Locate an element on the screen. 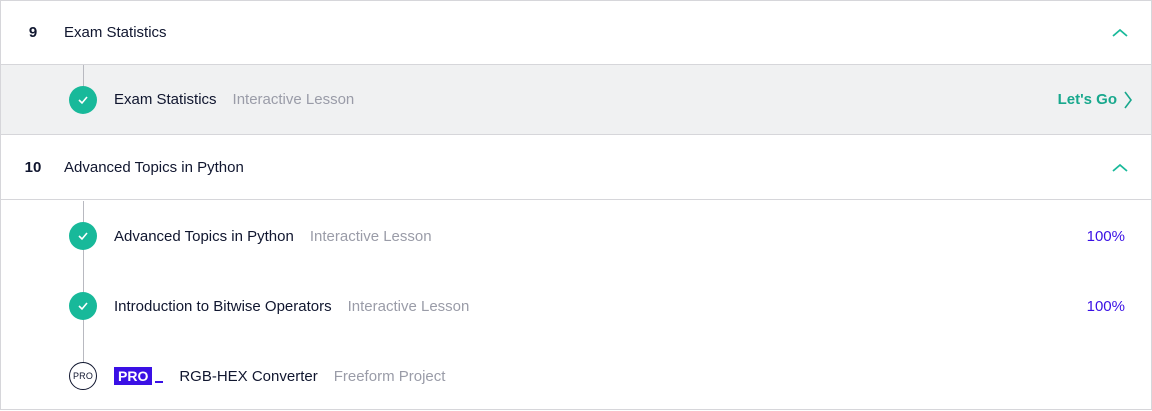 The width and height of the screenshot is (1152, 411). lets-go-button: Let's Go is located at coordinates (1095, 100).